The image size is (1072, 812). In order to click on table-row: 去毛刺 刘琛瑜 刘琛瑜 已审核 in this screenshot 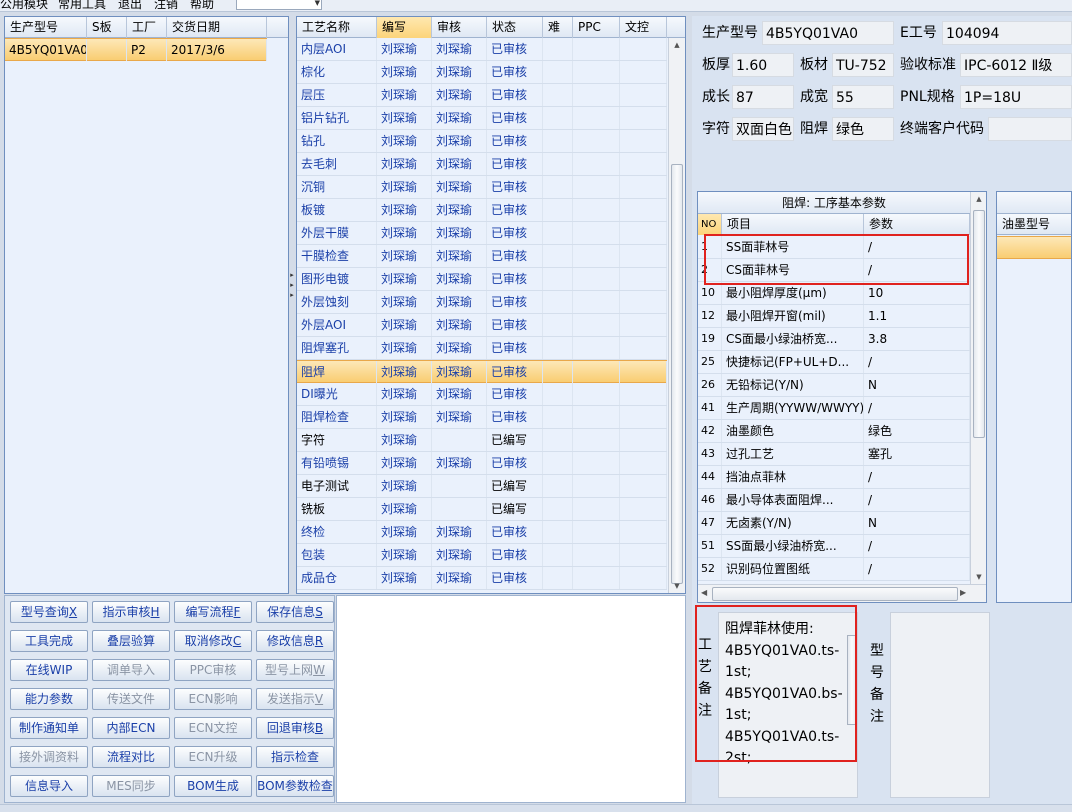, I will do `click(482, 164)`.